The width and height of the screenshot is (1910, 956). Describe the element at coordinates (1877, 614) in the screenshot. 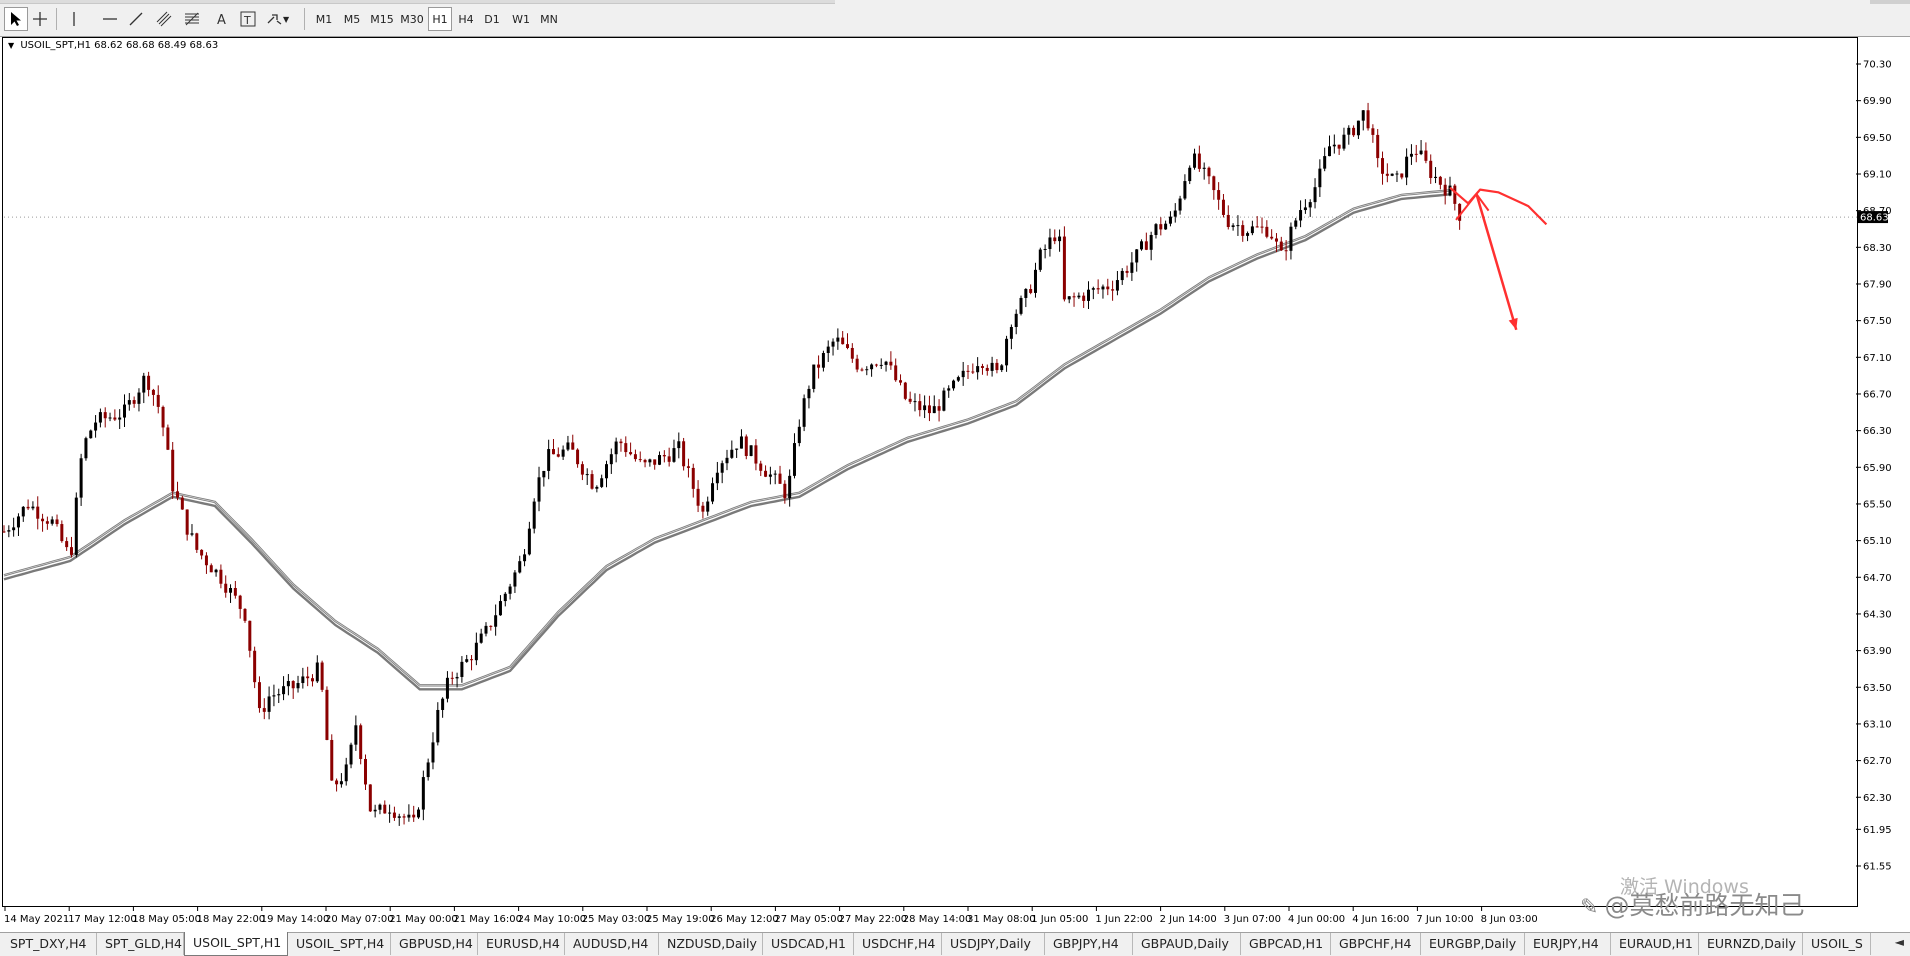

I see `price-axis-label: 64.30` at that location.